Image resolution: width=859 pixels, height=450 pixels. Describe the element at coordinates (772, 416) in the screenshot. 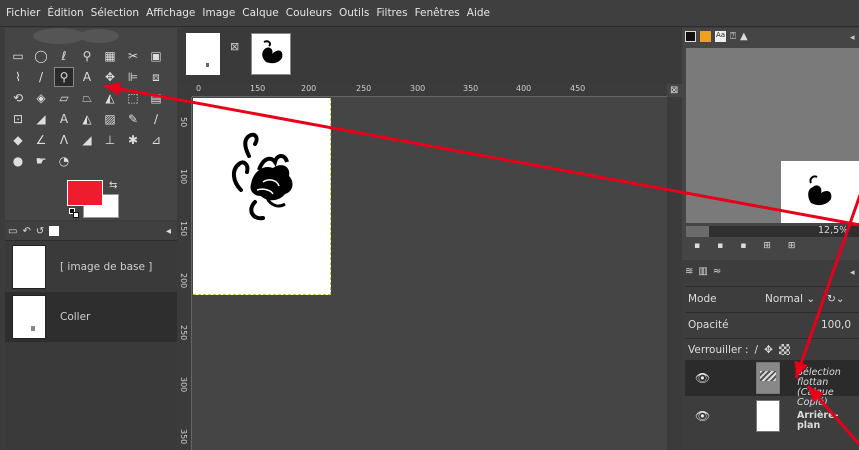

I see `layer-row-background: 👁 Arrière-plan` at that location.